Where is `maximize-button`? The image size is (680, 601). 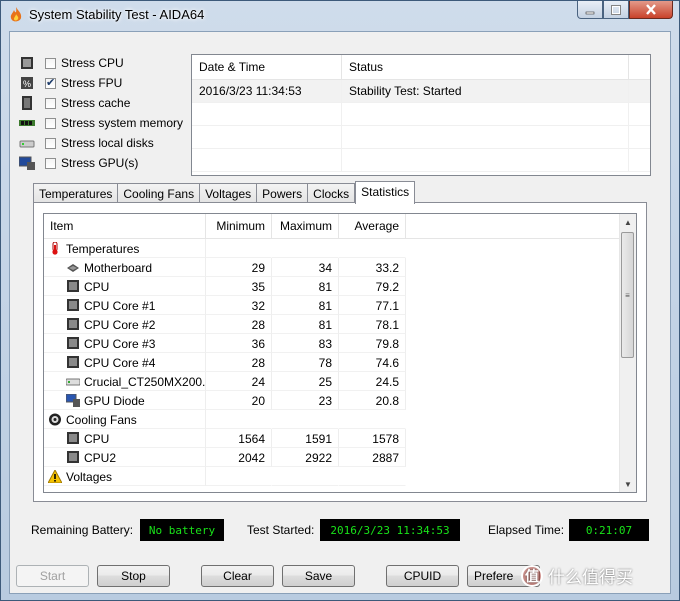
maximize-button is located at coordinates (616, 10).